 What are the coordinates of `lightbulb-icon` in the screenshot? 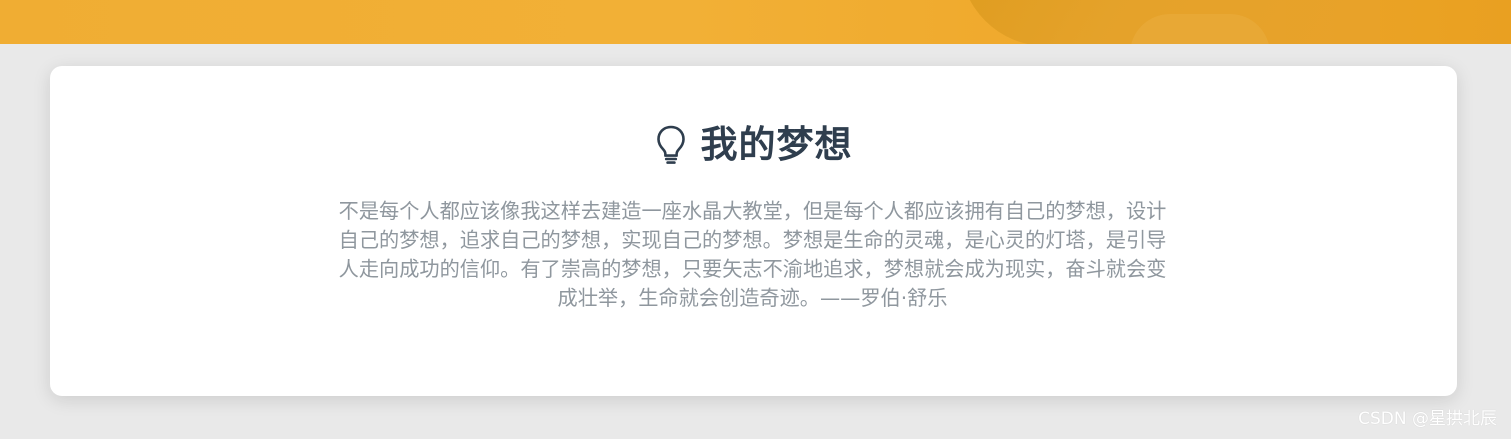 It's located at (670, 144).